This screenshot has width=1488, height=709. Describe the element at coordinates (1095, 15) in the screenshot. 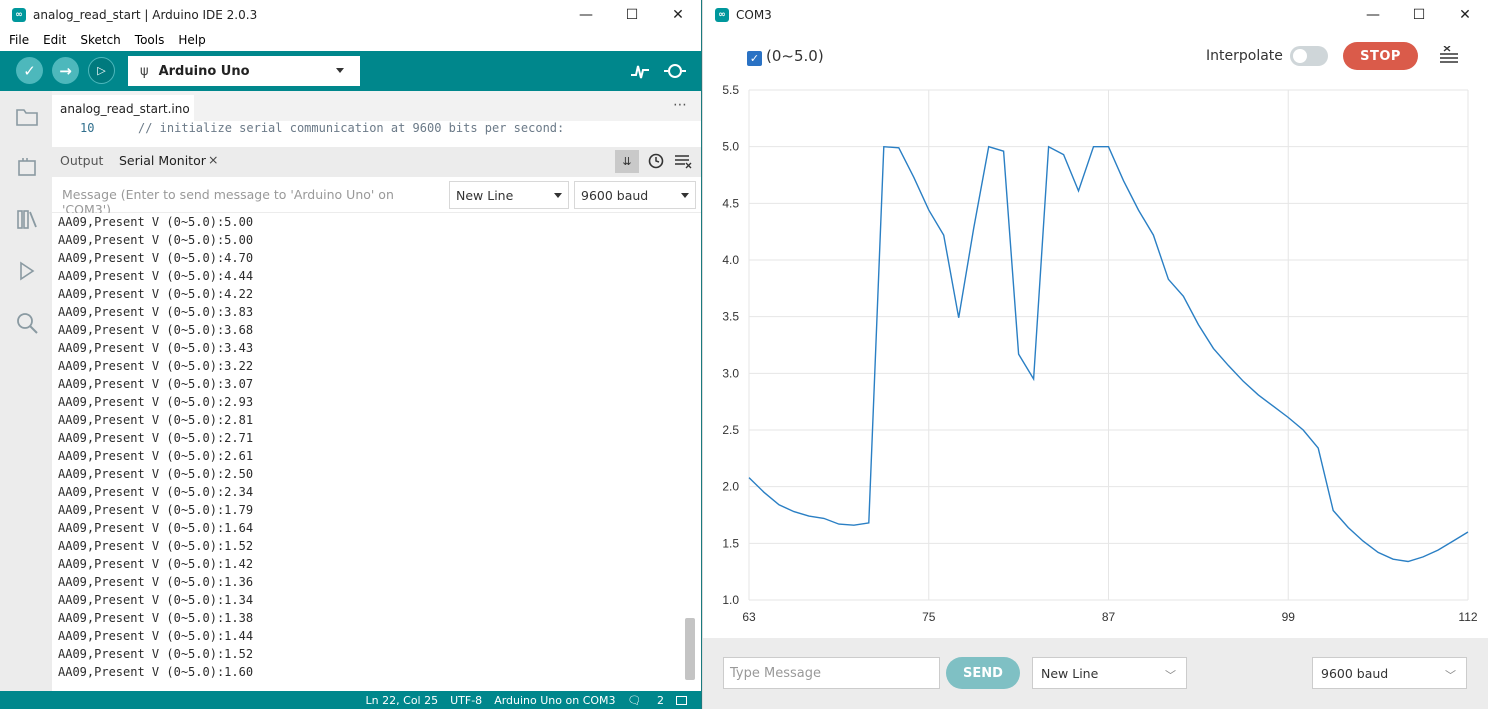

I see `plotter-titlebar: ∞ COM3 — ☐ ✕` at that location.